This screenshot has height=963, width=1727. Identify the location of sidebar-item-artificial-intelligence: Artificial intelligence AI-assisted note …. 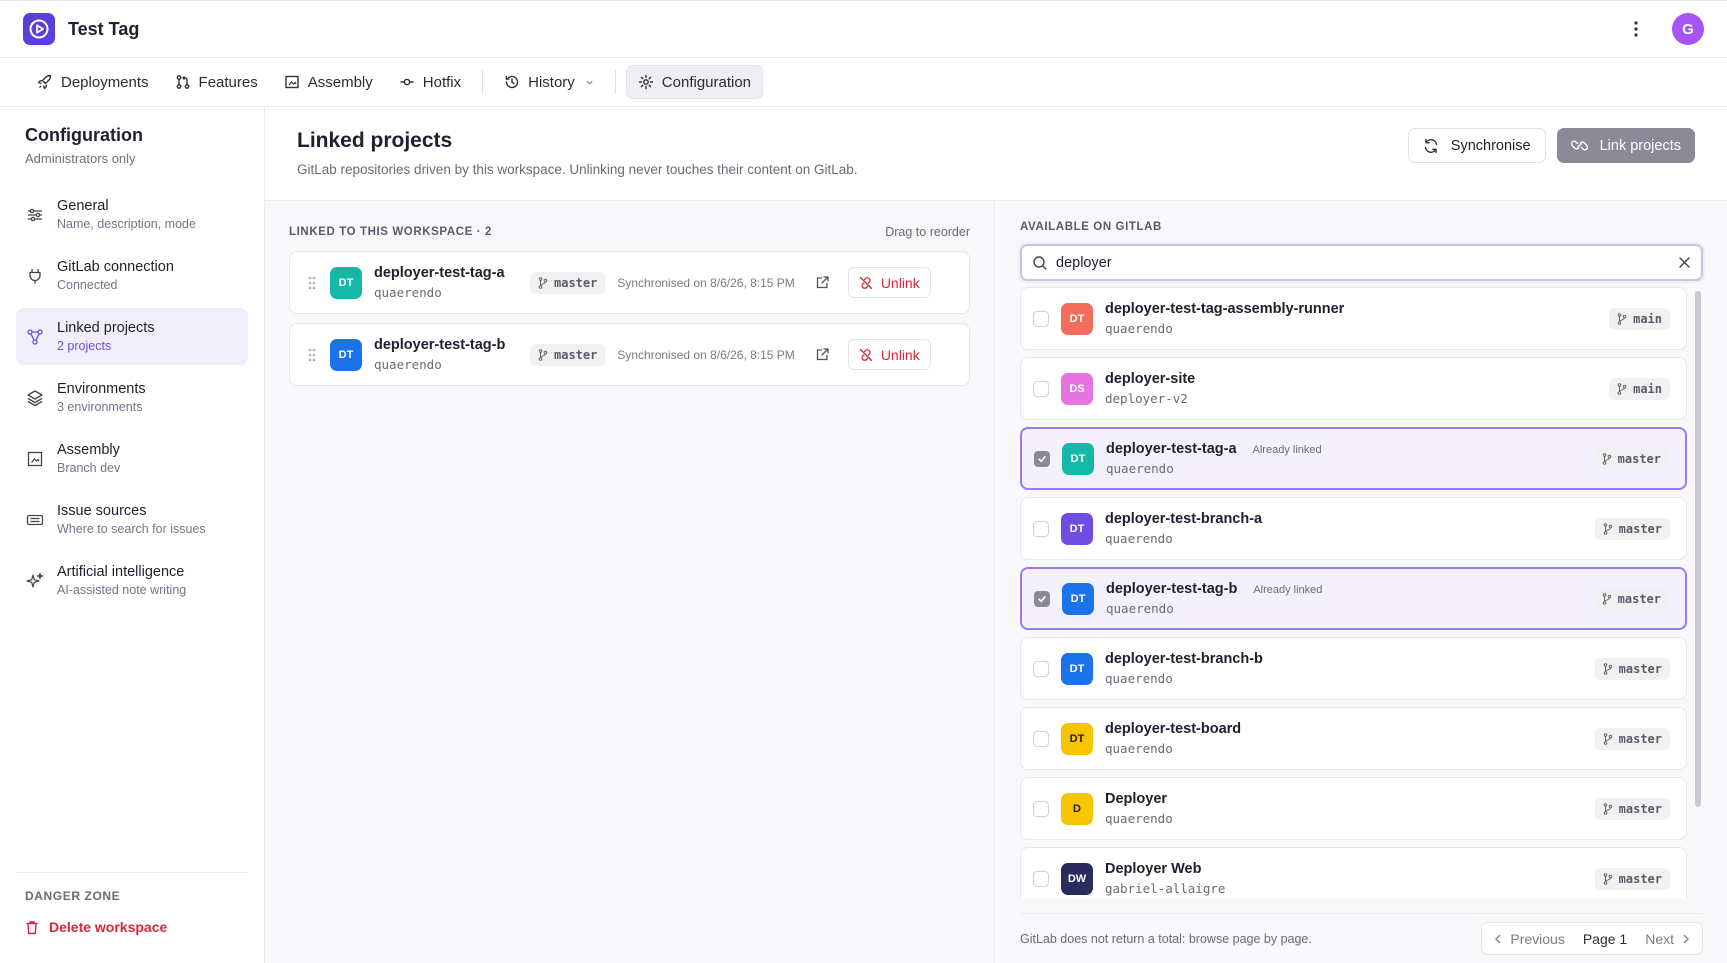
(132, 580).